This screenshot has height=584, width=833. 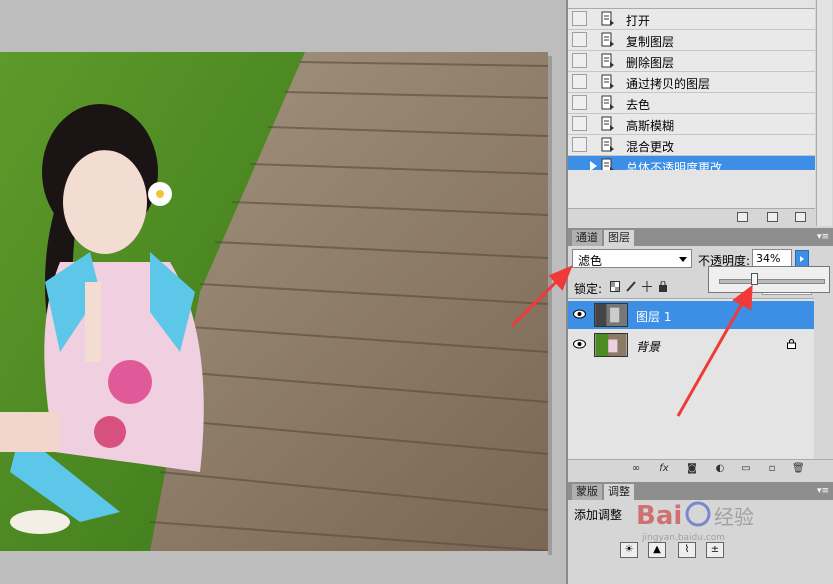 I want to click on brightness-icon: ☀, so click(x=629, y=550).